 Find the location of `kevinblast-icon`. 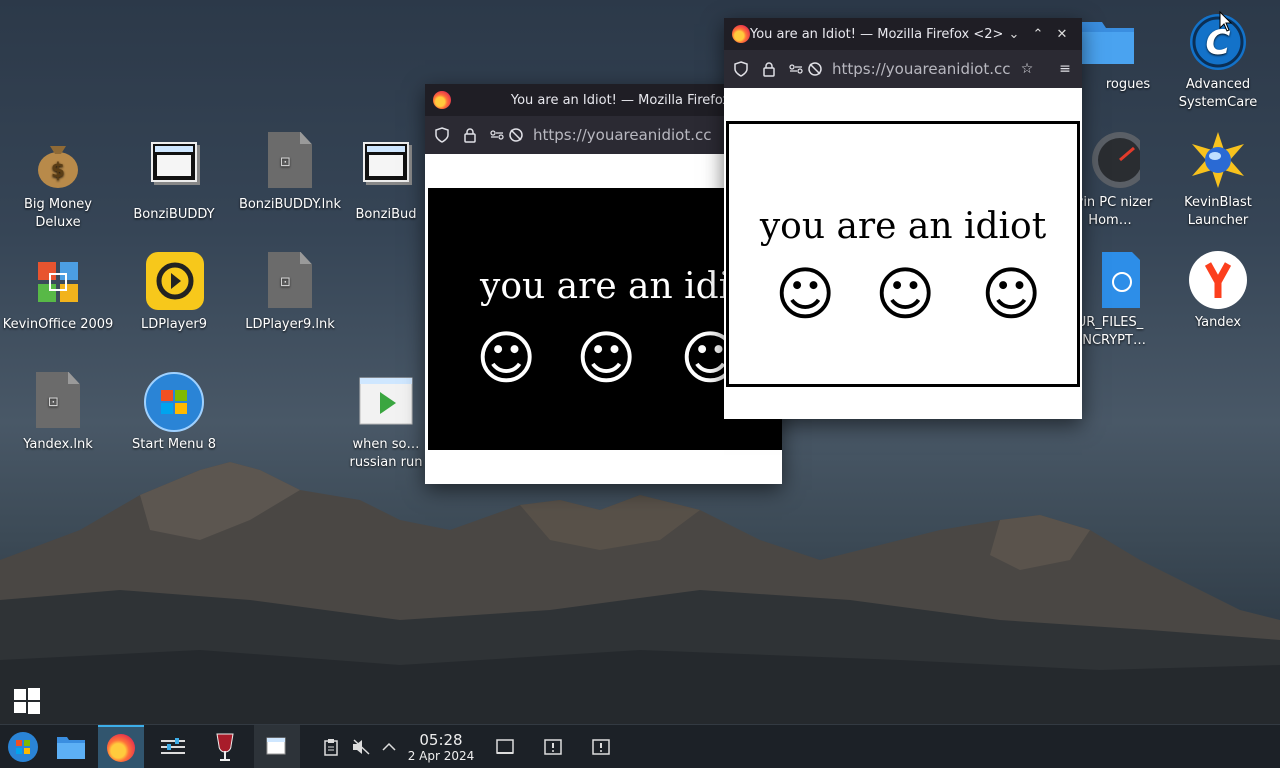

kevinblast-icon is located at coordinates (1218, 160).